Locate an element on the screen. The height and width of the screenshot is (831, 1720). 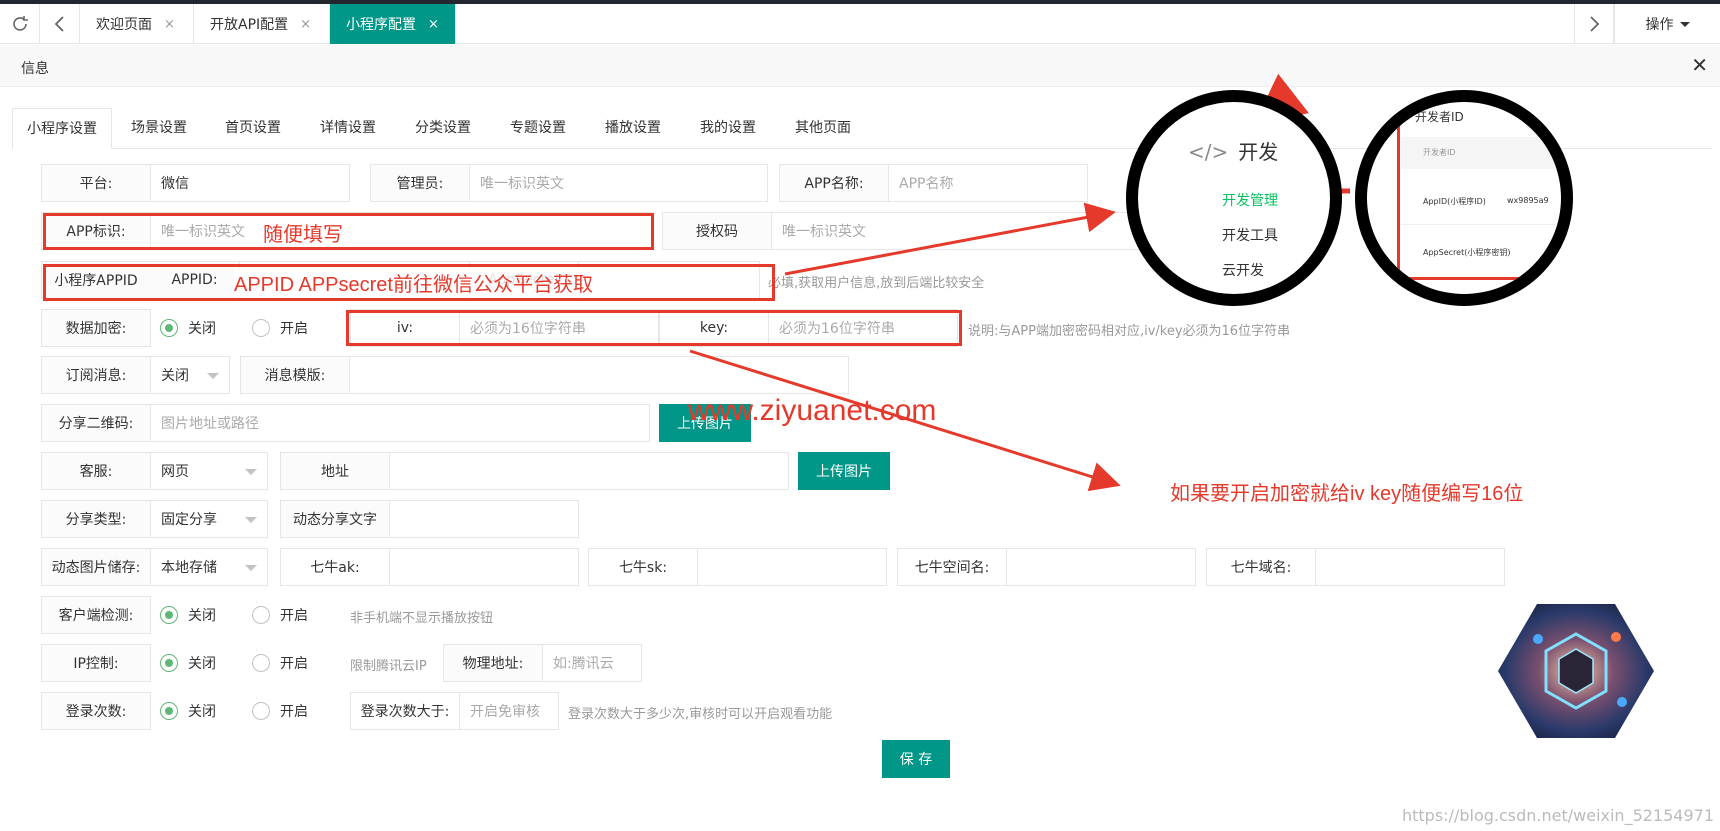
appsecret-row-label: AppSecret(小程序密钥) is located at coordinates (1467, 252).